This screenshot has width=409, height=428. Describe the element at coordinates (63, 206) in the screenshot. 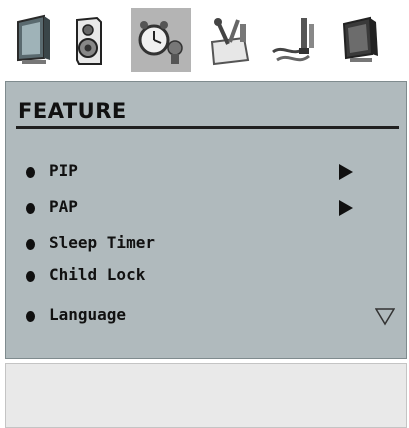

I see `menu-item-label: PAP` at that location.